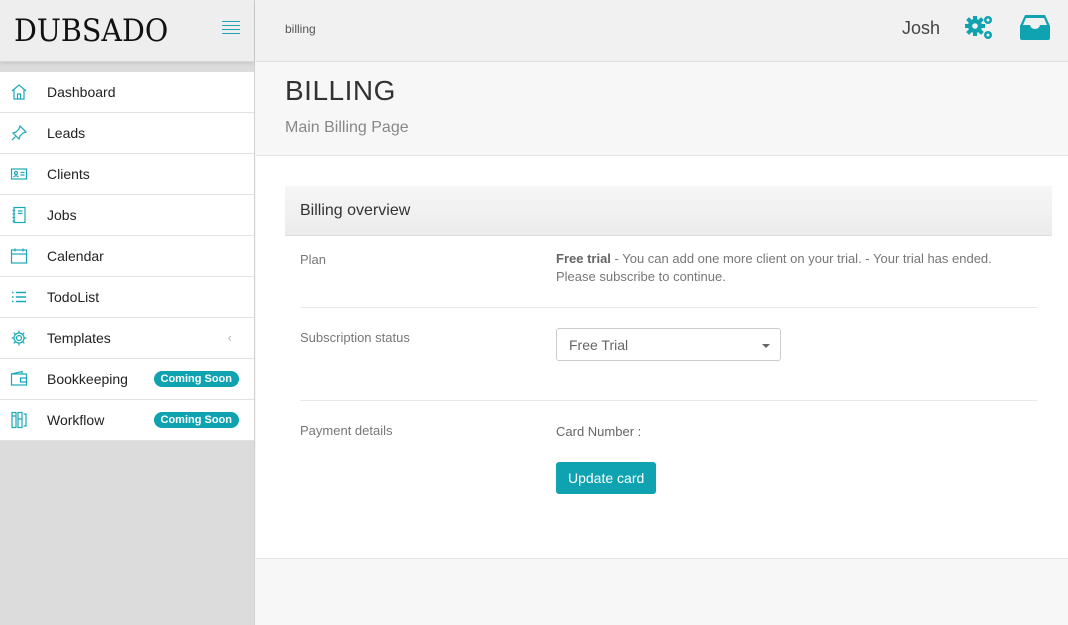  Describe the element at coordinates (583, 258) in the screenshot. I see `plan-name: Free trial` at that location.